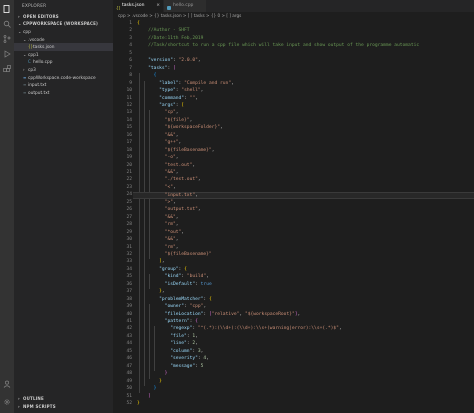  I want to click on tree-file: ≡ input.txt, so click(63, 85).